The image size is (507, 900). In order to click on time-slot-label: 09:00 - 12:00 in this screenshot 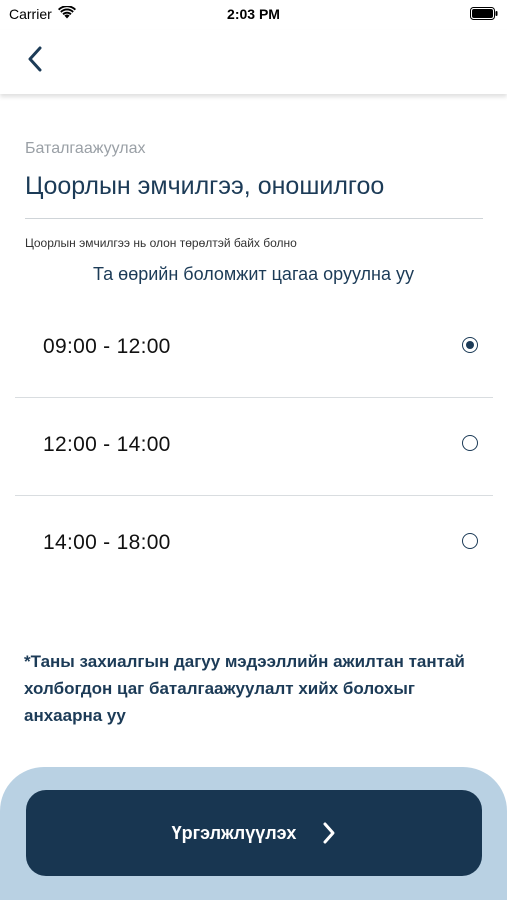, I will do `click(107, 346)`.